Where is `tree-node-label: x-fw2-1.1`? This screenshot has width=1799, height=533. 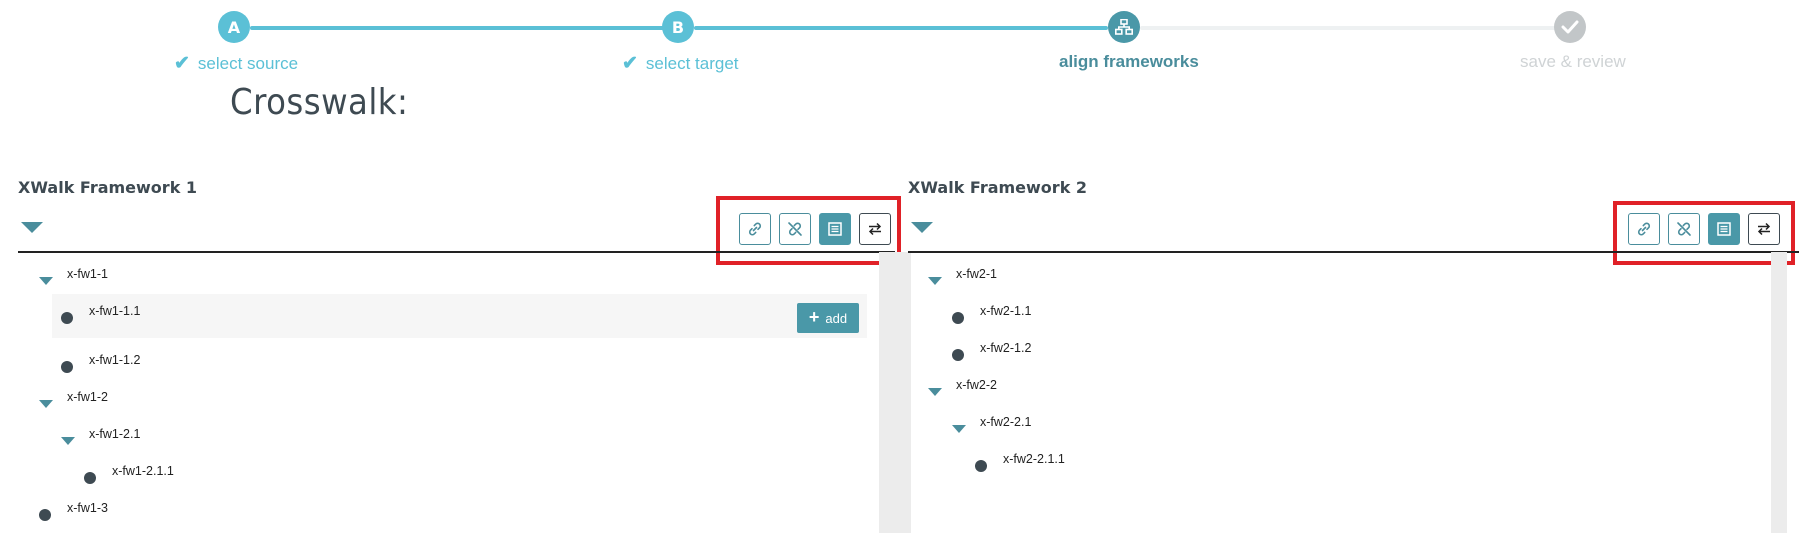
tree-node-label: x-fw2-1.1 is located at coordinates (1006, 311).